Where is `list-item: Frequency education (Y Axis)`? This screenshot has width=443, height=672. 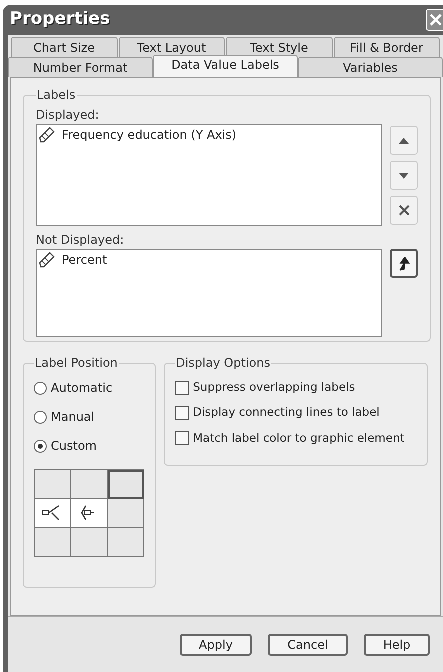 list-item: Frequency education (Y Axis) is located at coordinates (149, 135).